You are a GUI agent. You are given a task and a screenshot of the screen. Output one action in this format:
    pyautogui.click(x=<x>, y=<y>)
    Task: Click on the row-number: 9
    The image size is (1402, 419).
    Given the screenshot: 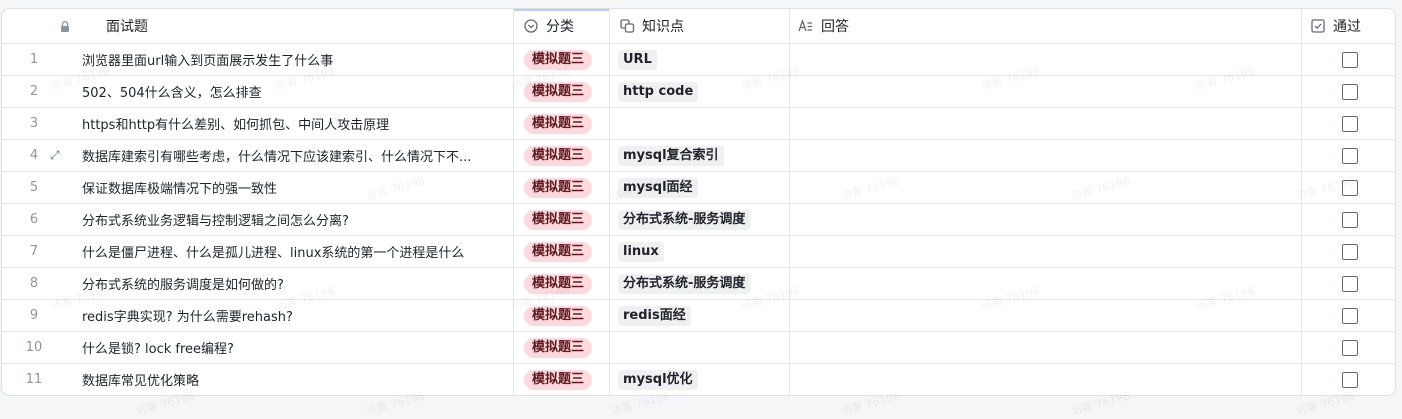 What is the action you would take?
    pyautogui.click(x=34, y=315)
    